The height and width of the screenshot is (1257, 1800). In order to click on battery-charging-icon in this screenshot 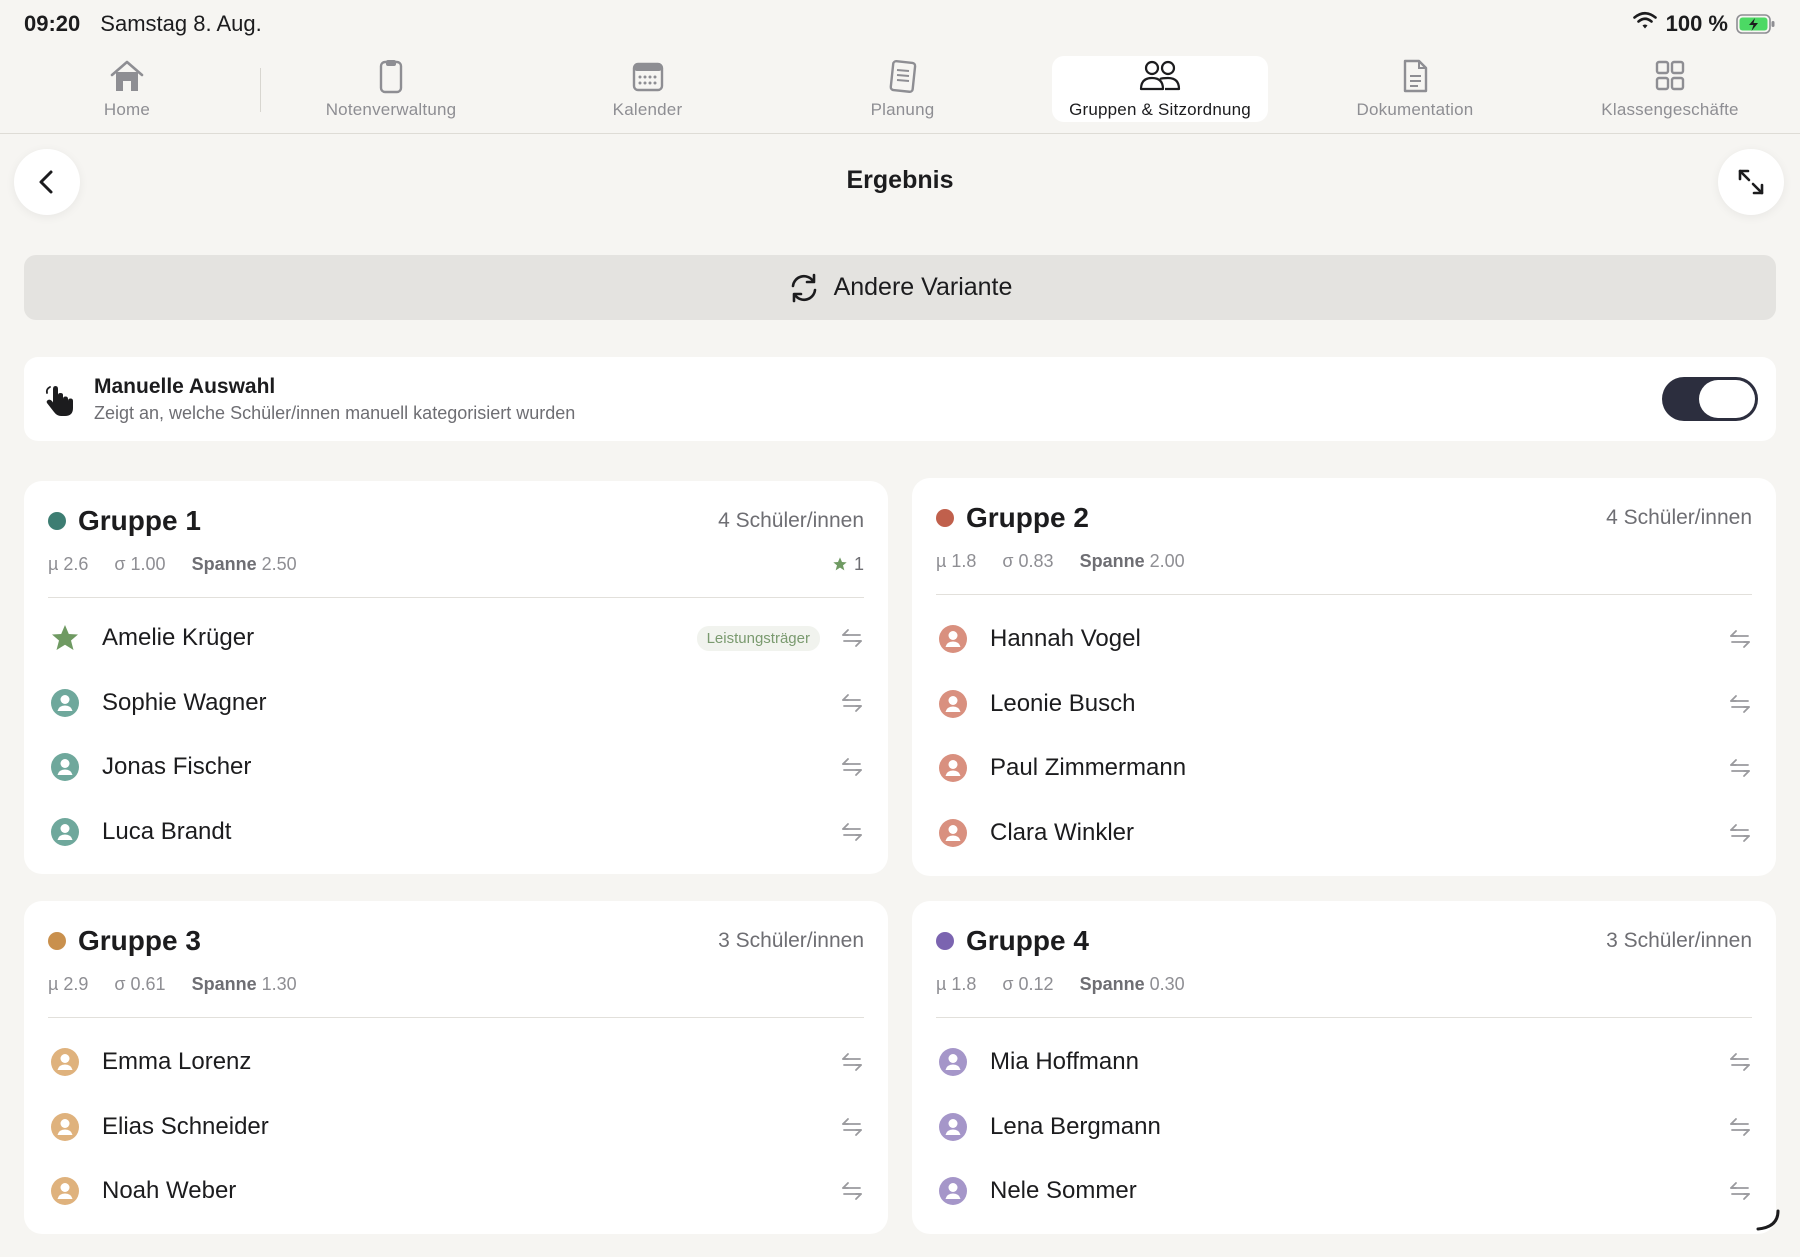, I will do `click(1756, 24)`.